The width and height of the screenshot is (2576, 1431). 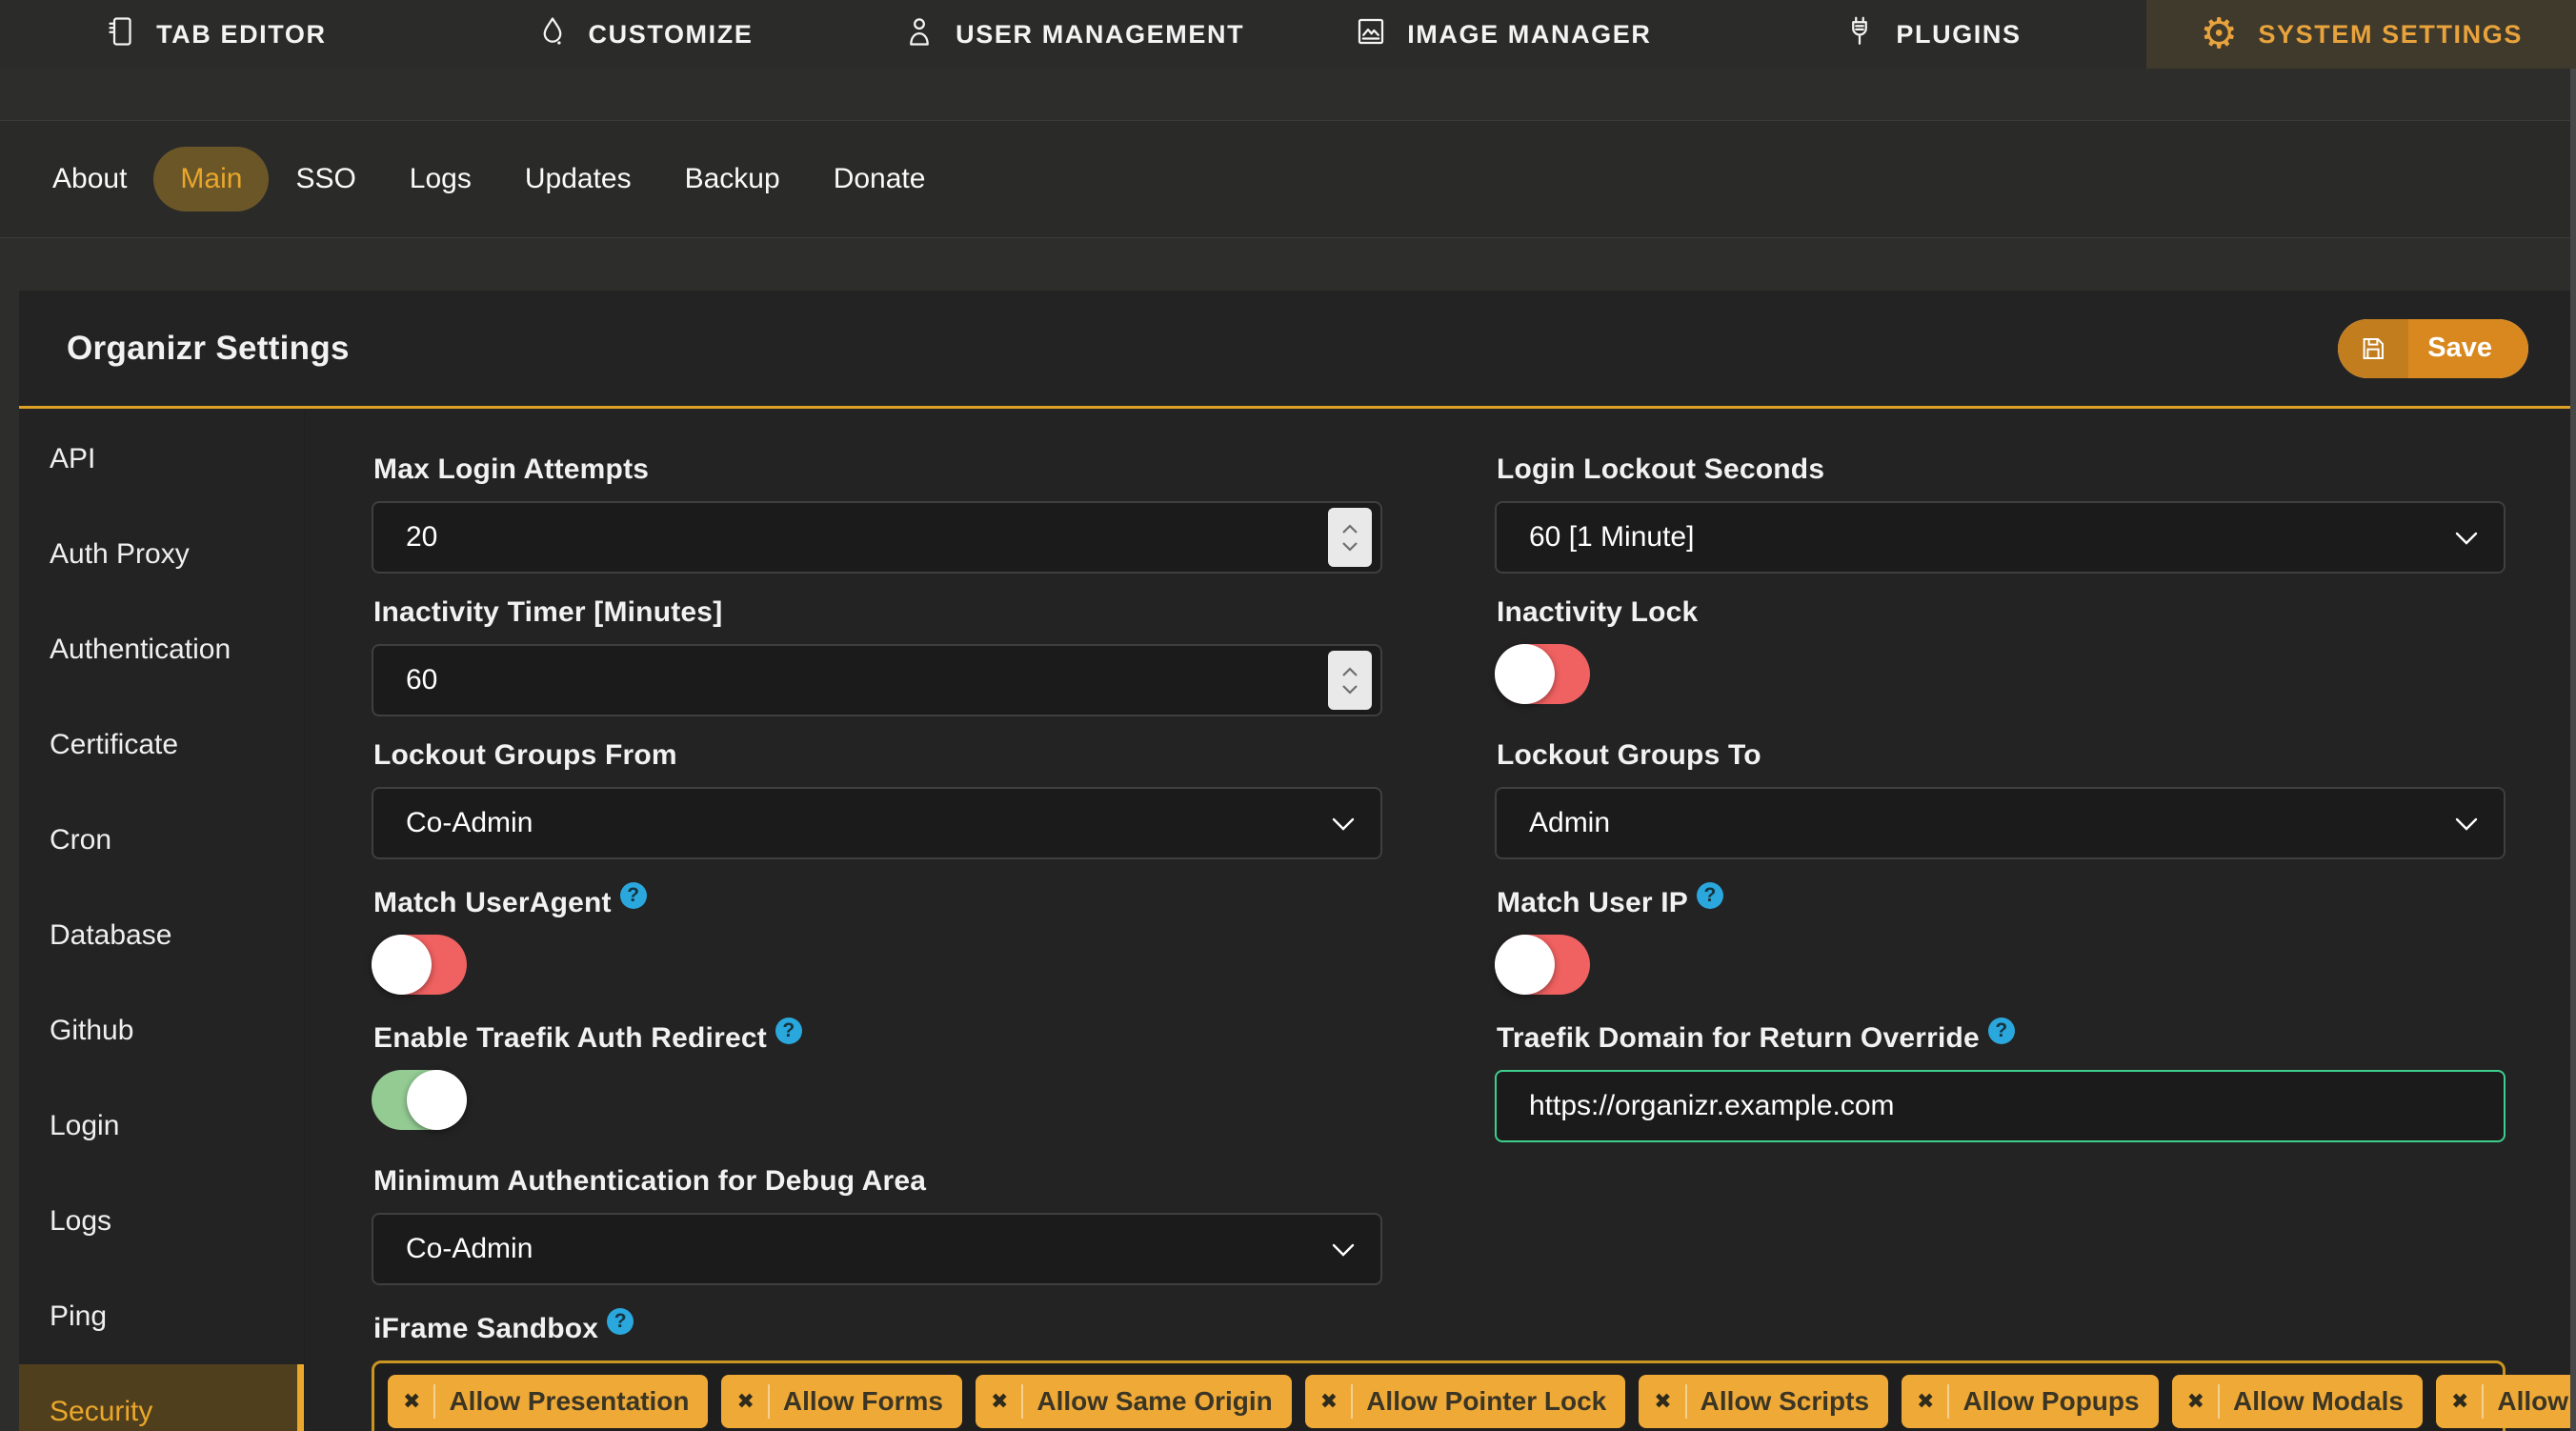 What do you see at coordinates (161, 935) in the screenshot?
I see `sidebar-item-database: Database` at bounding box center [161, 935].